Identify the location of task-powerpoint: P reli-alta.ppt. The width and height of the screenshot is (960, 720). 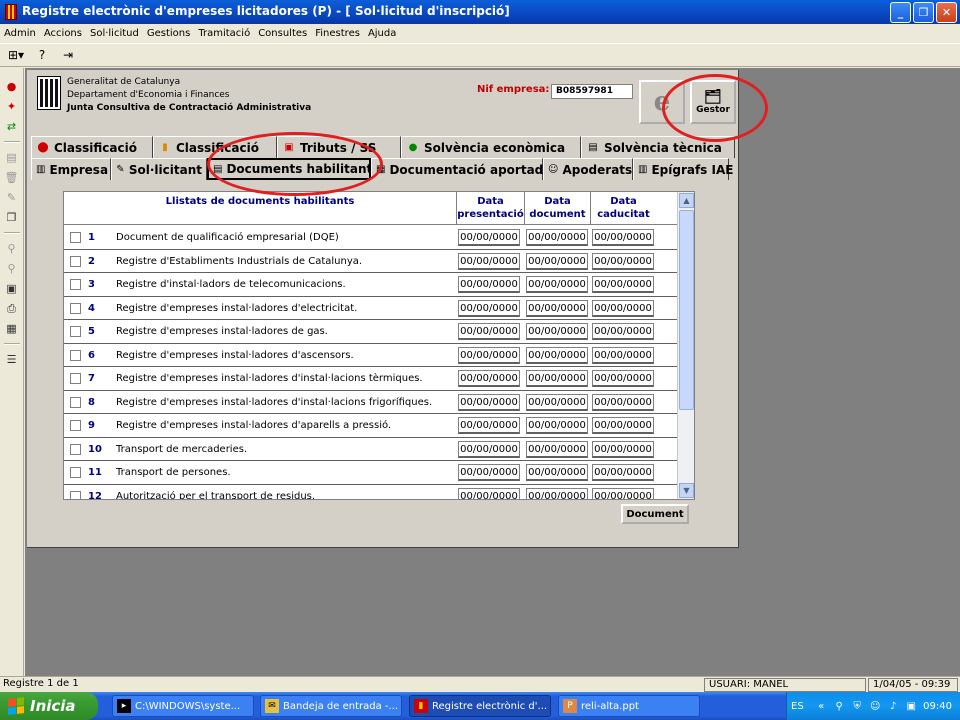
(629, 706).